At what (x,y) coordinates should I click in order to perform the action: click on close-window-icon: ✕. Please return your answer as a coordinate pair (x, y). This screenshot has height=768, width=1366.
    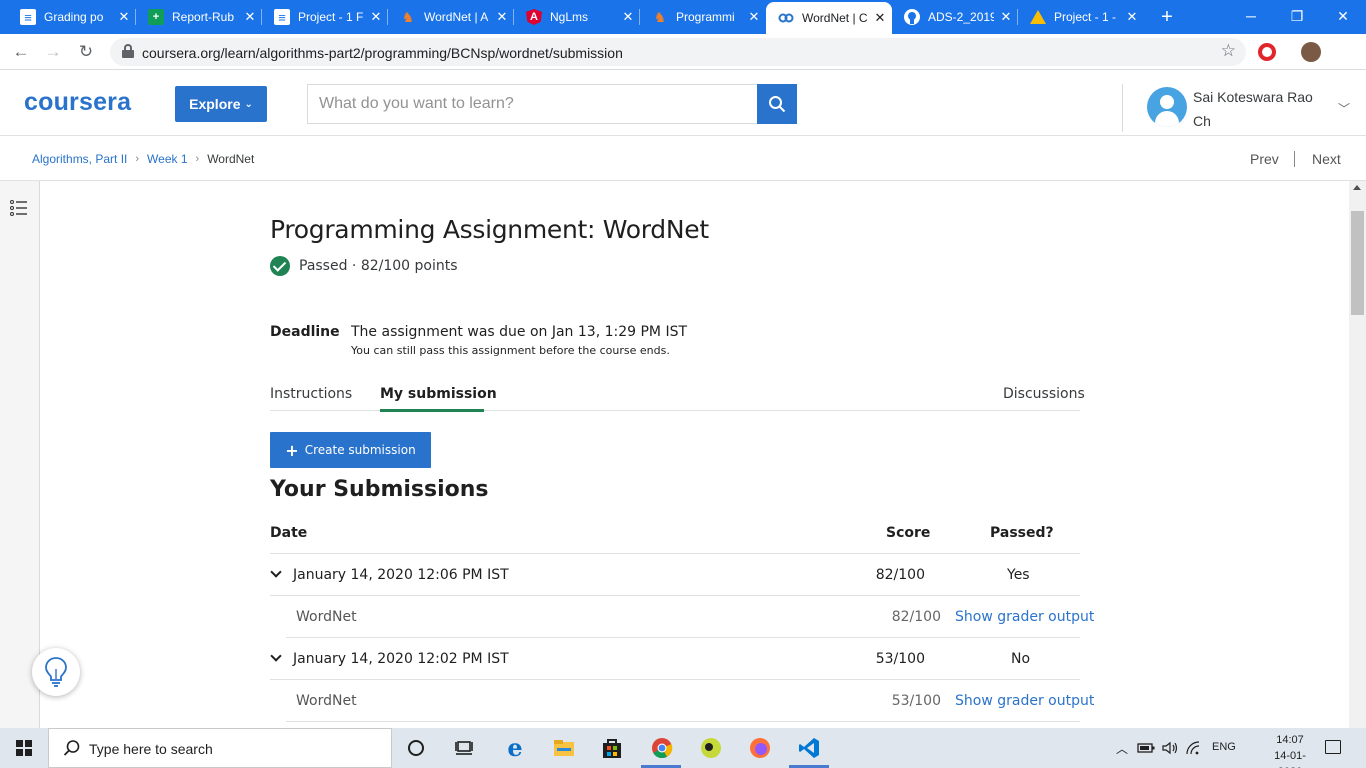
    Looking at the image, I should click on (1343, 17).